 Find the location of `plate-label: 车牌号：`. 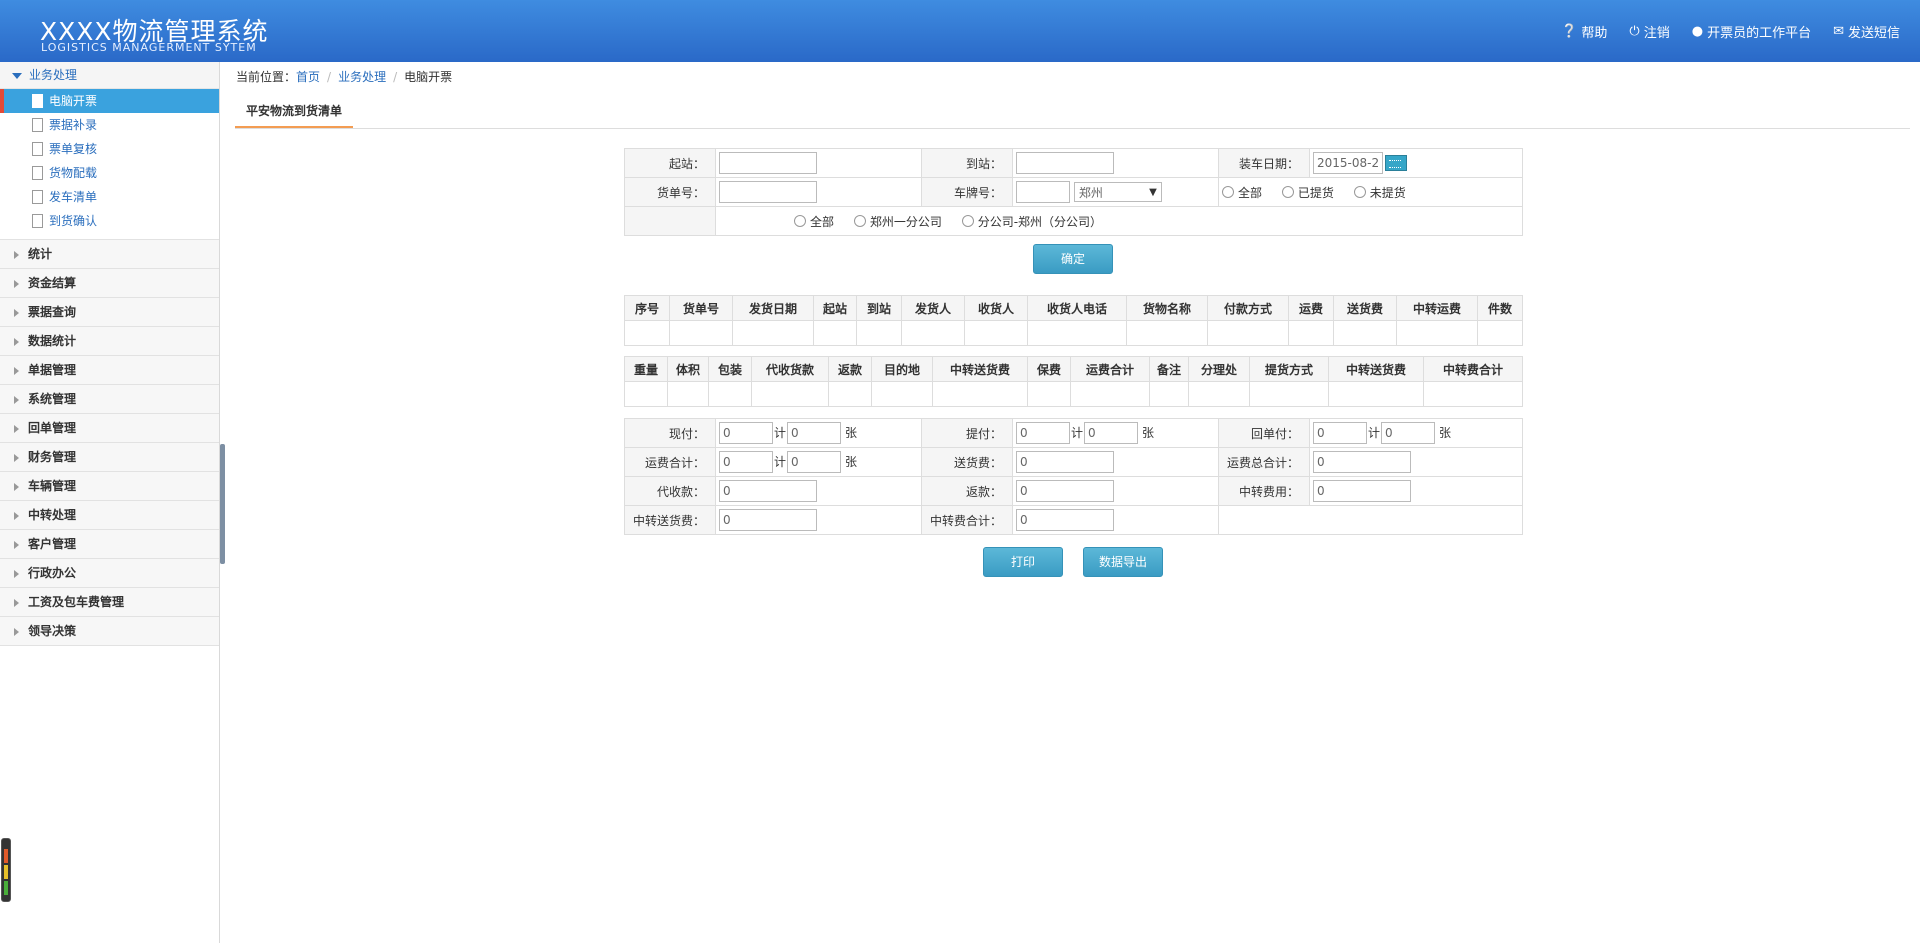

plate-label: 车牌号： is located at coordinates (967, 192).